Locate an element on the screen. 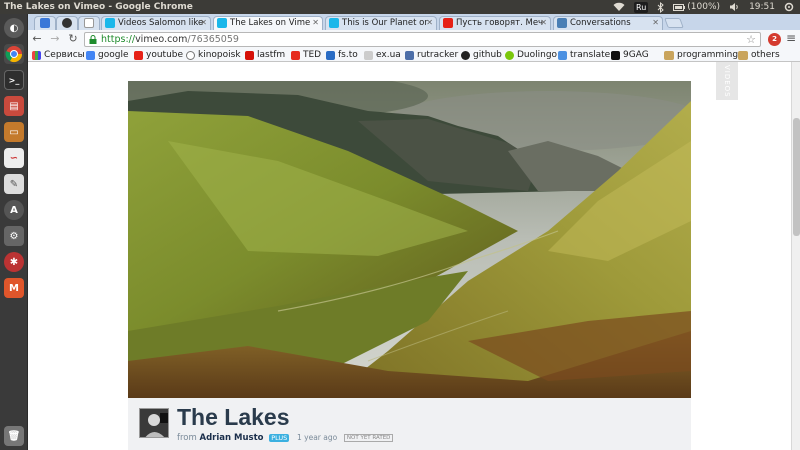 The height and width of the screenshot is (450, 800). author-link: Adrian Musto is located at coordinates (231, 438).